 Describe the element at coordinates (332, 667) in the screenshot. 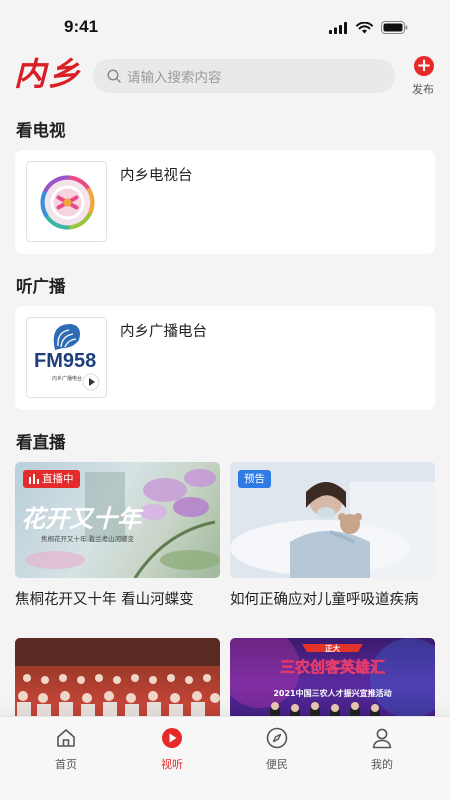

I see `live-overlay-title: 三农创客英雄汇` at that location.